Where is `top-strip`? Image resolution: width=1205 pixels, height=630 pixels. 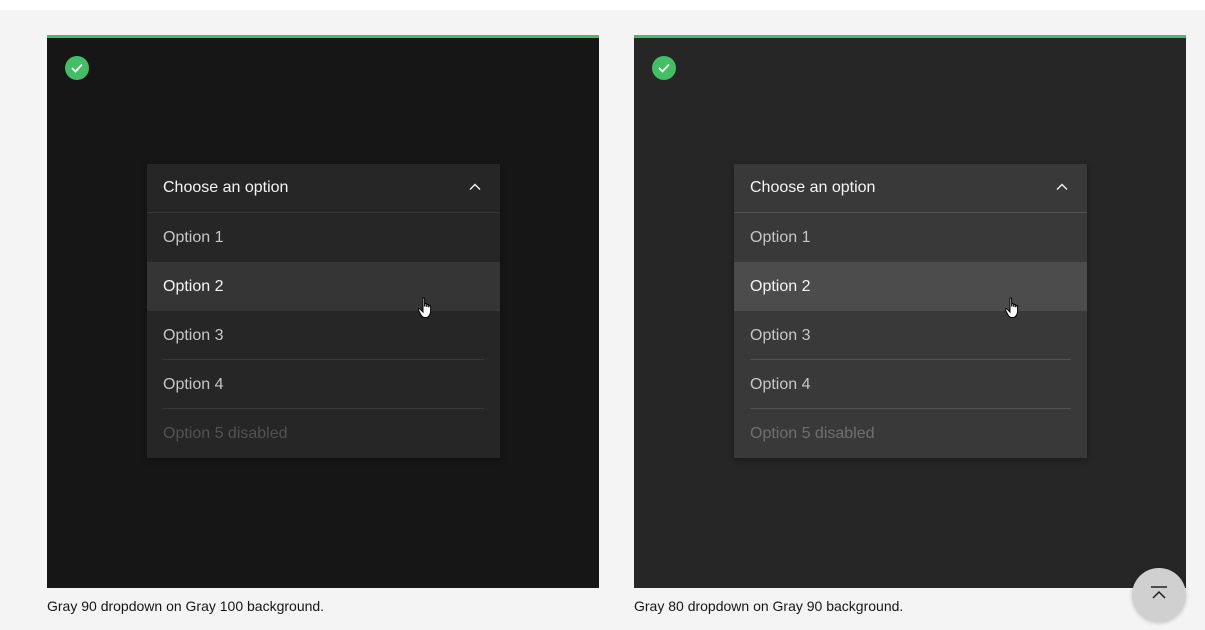
top-strip is located at coordinates (602, 5).